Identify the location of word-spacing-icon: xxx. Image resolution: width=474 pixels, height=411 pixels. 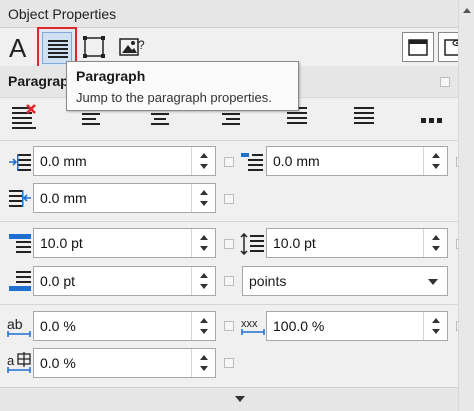
(254, 329).